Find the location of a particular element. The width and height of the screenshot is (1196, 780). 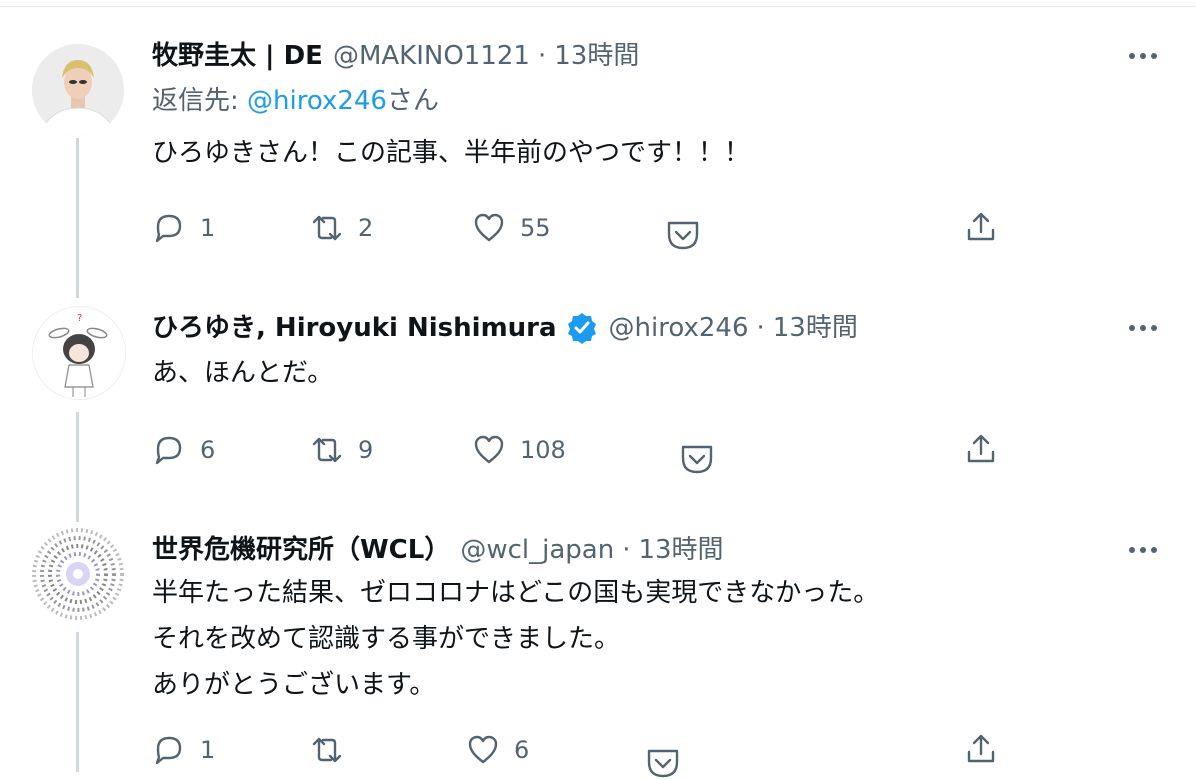

user-handle: @wcl_japan is located at coordinates (537, 550).